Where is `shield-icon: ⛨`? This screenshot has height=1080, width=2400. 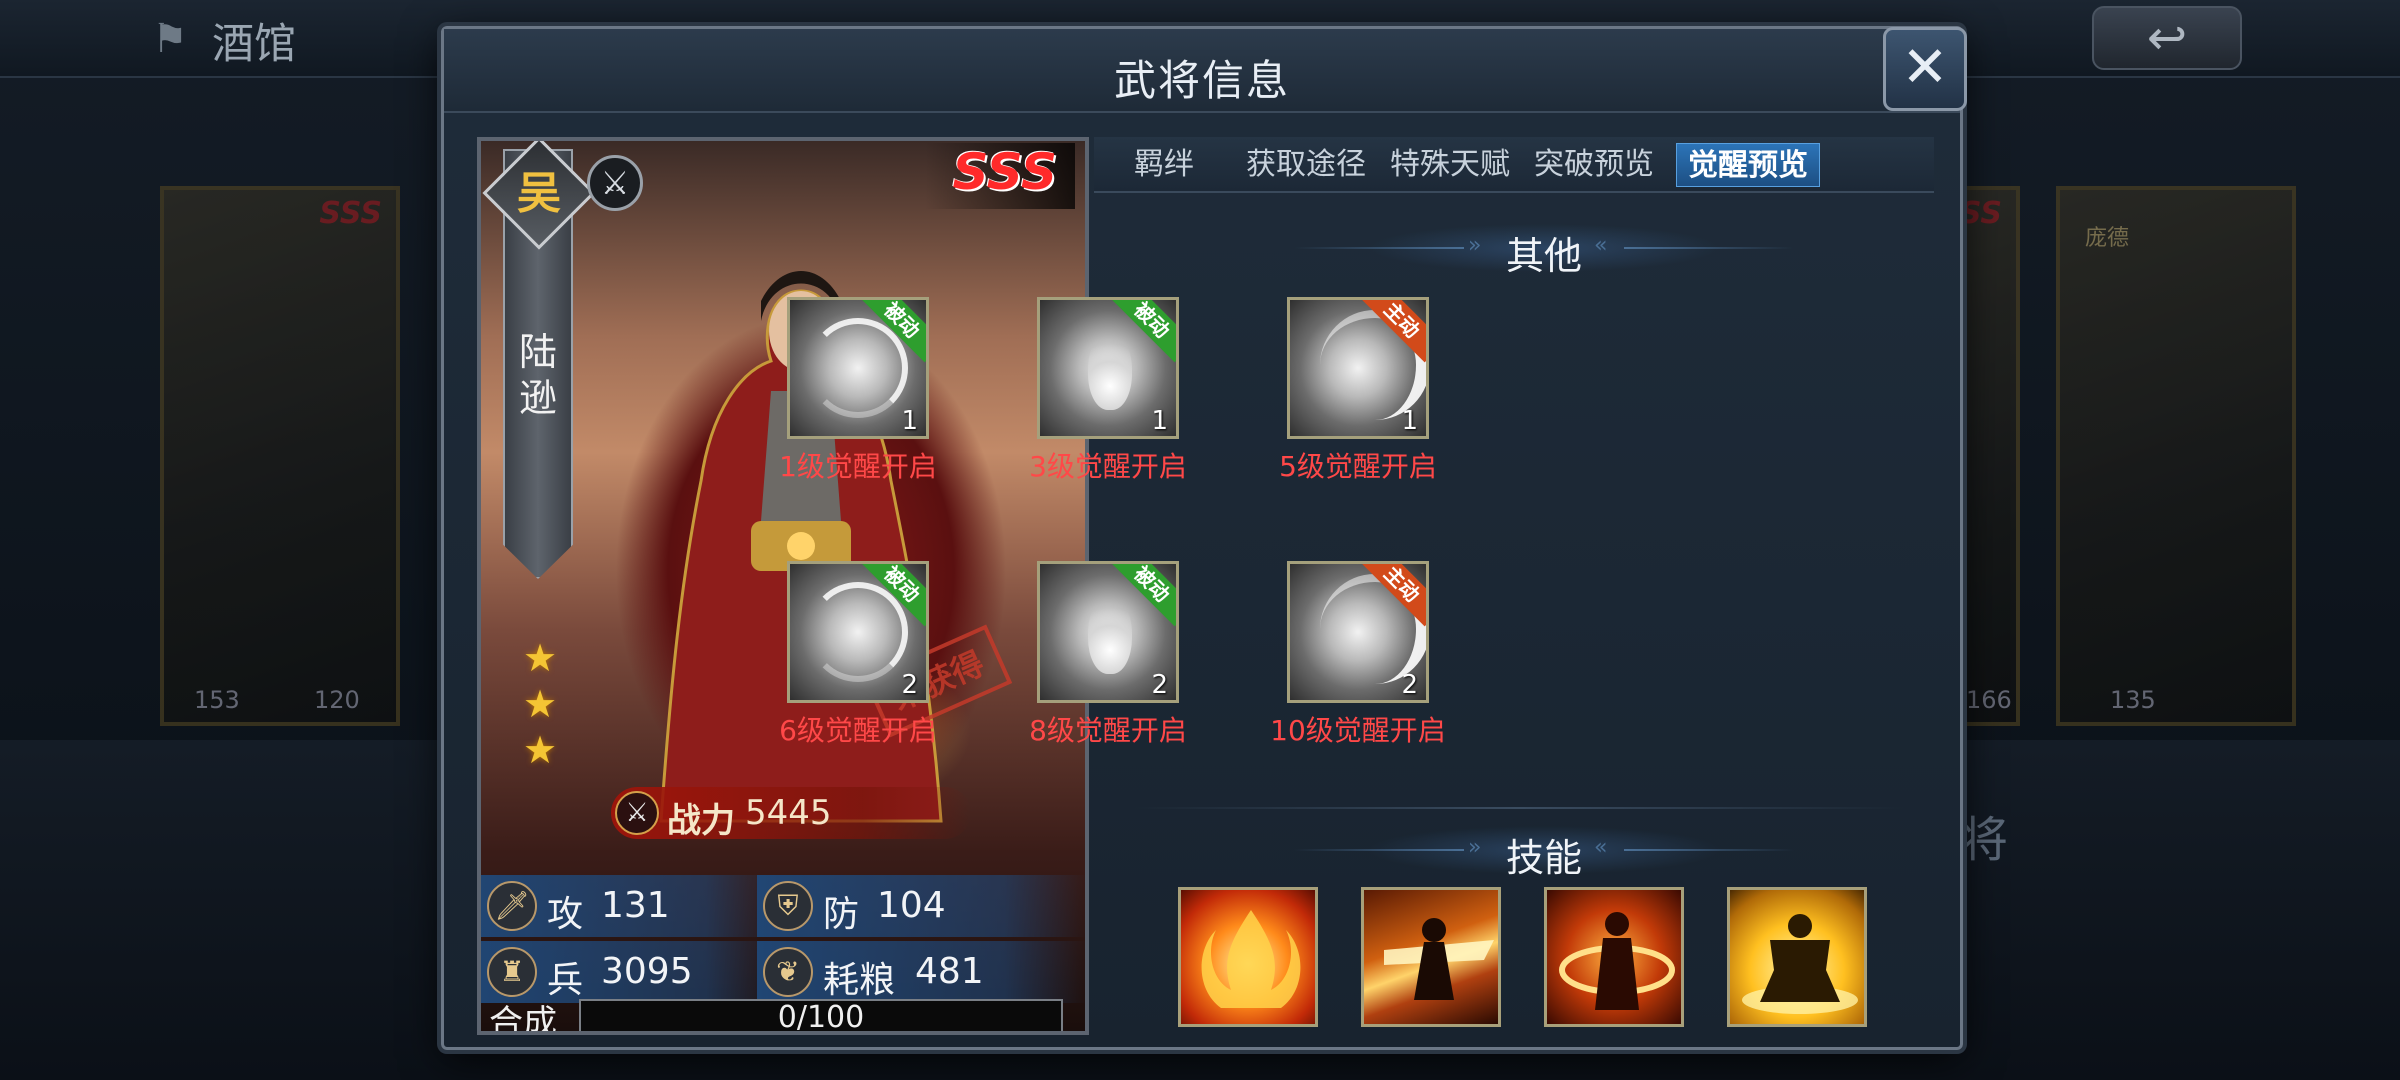 shield-icon: ⛨ is located at coordinates (788, 906).